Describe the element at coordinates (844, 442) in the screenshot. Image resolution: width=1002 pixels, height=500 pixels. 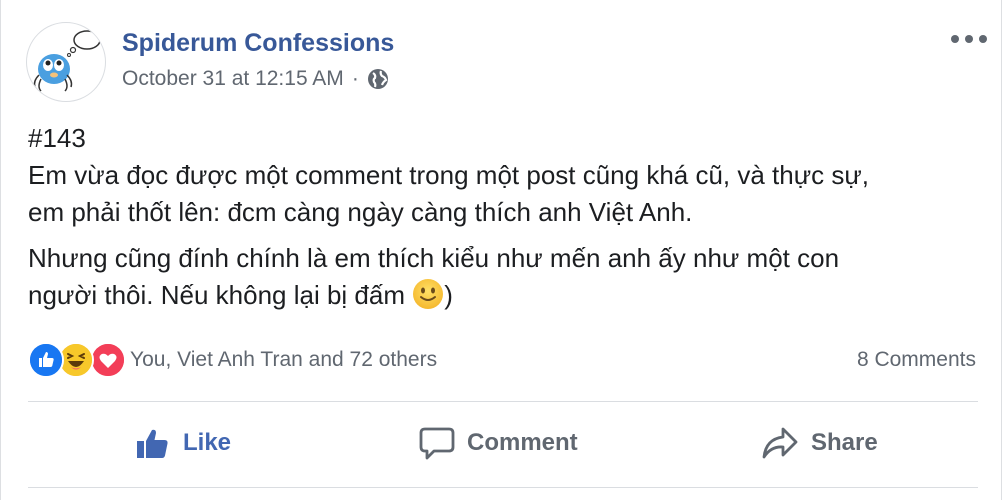
I see `share-label: Share` at that location.